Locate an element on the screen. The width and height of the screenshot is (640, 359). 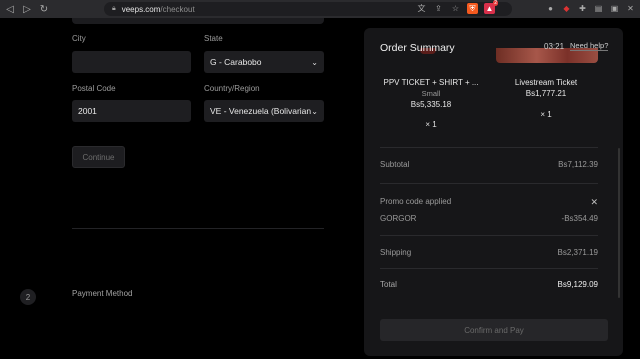
payment-method-heading: Payment Method is located at coordinates (102, 293).